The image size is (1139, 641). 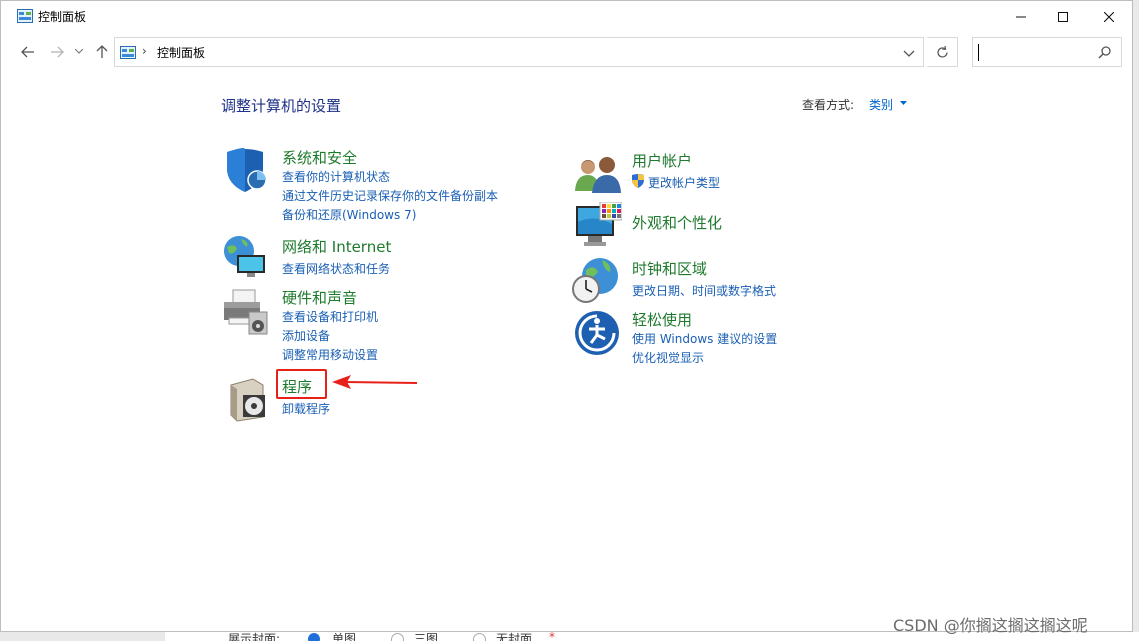 I want to click on title-bar: 控制面板, so click(x=566, y=16).